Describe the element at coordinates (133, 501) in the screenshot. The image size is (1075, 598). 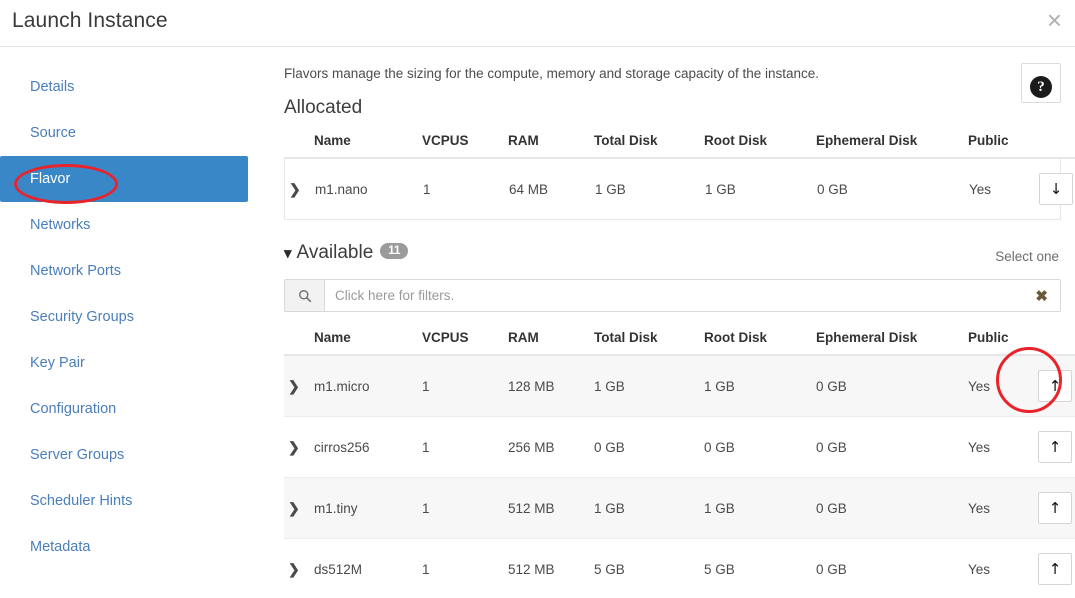
I see `sidebar-item-scheduler-hints: Scheduler Hints` at that location.